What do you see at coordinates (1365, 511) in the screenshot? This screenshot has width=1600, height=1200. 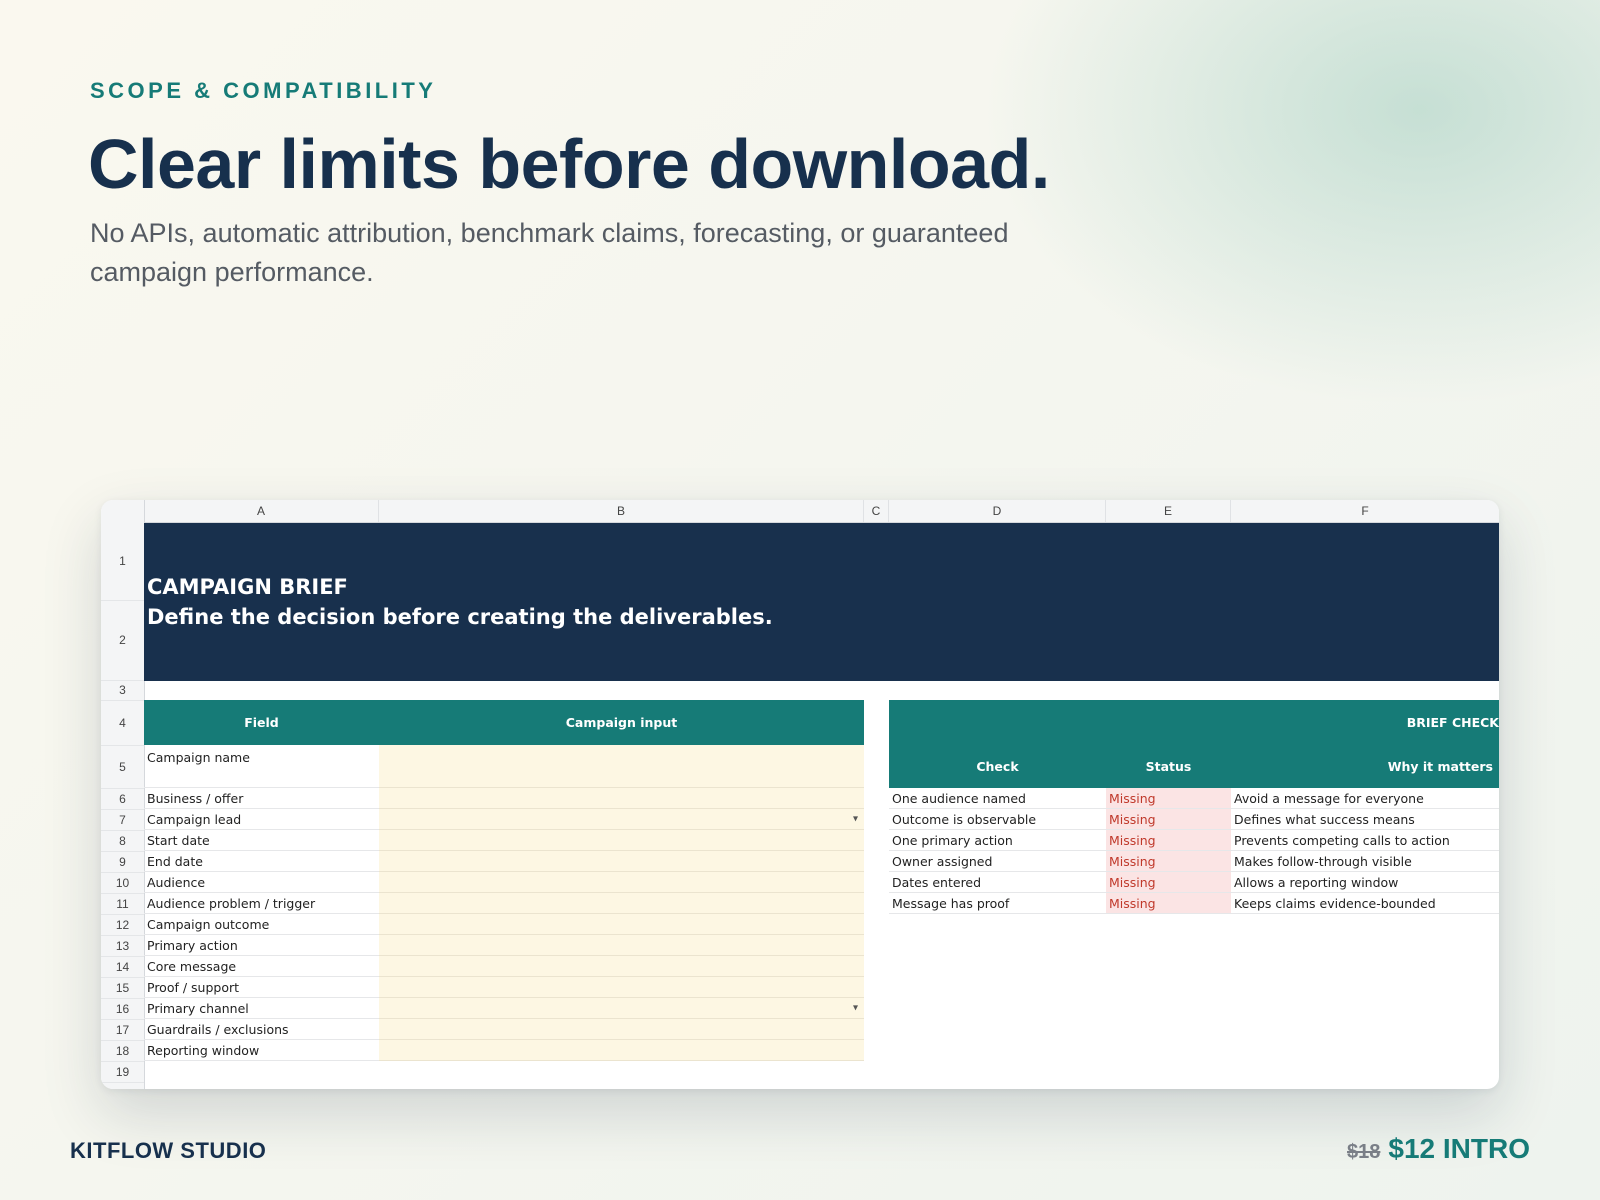 I see `column-header-f: F` at bounding box center [1365, 511].